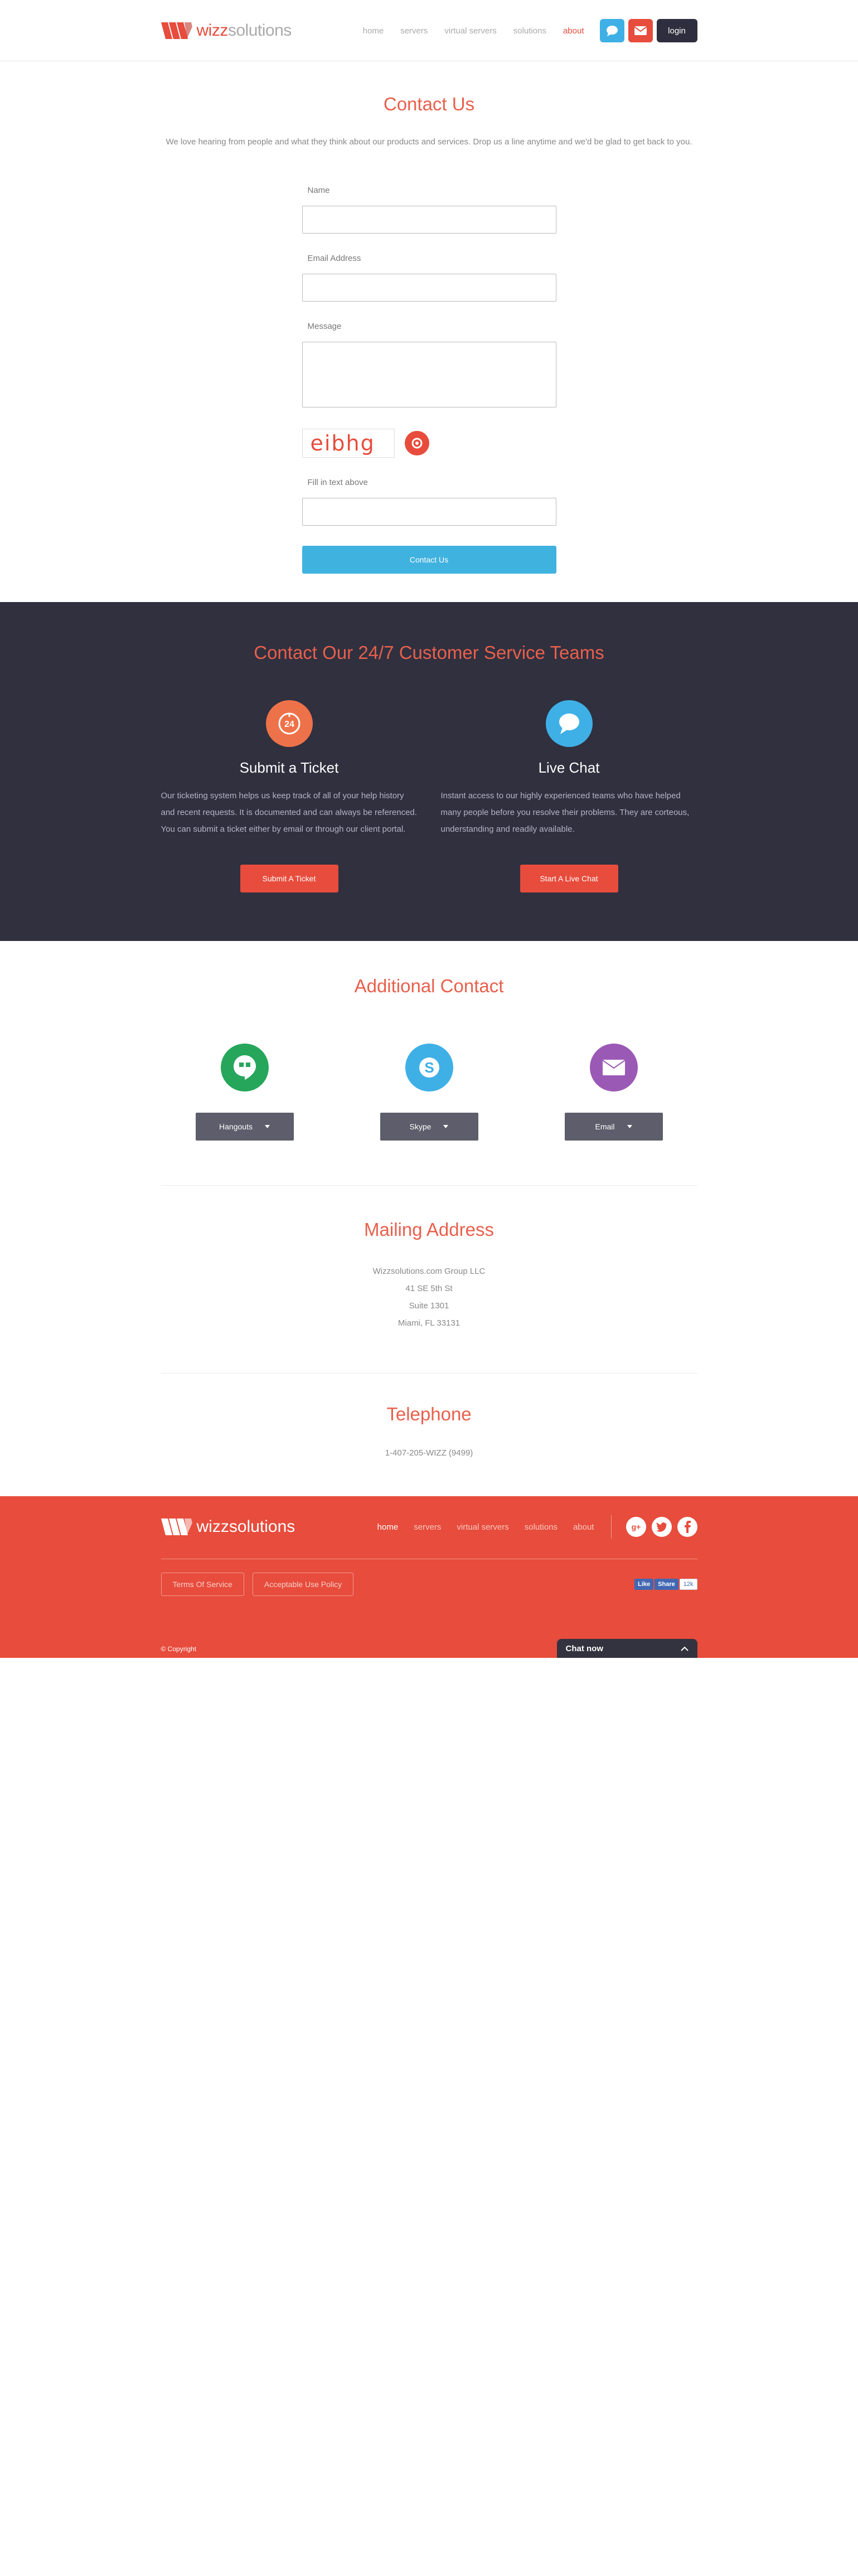 The image size is (858, 2576). I want to click on page-title: Contact Us, so click(429, 104).